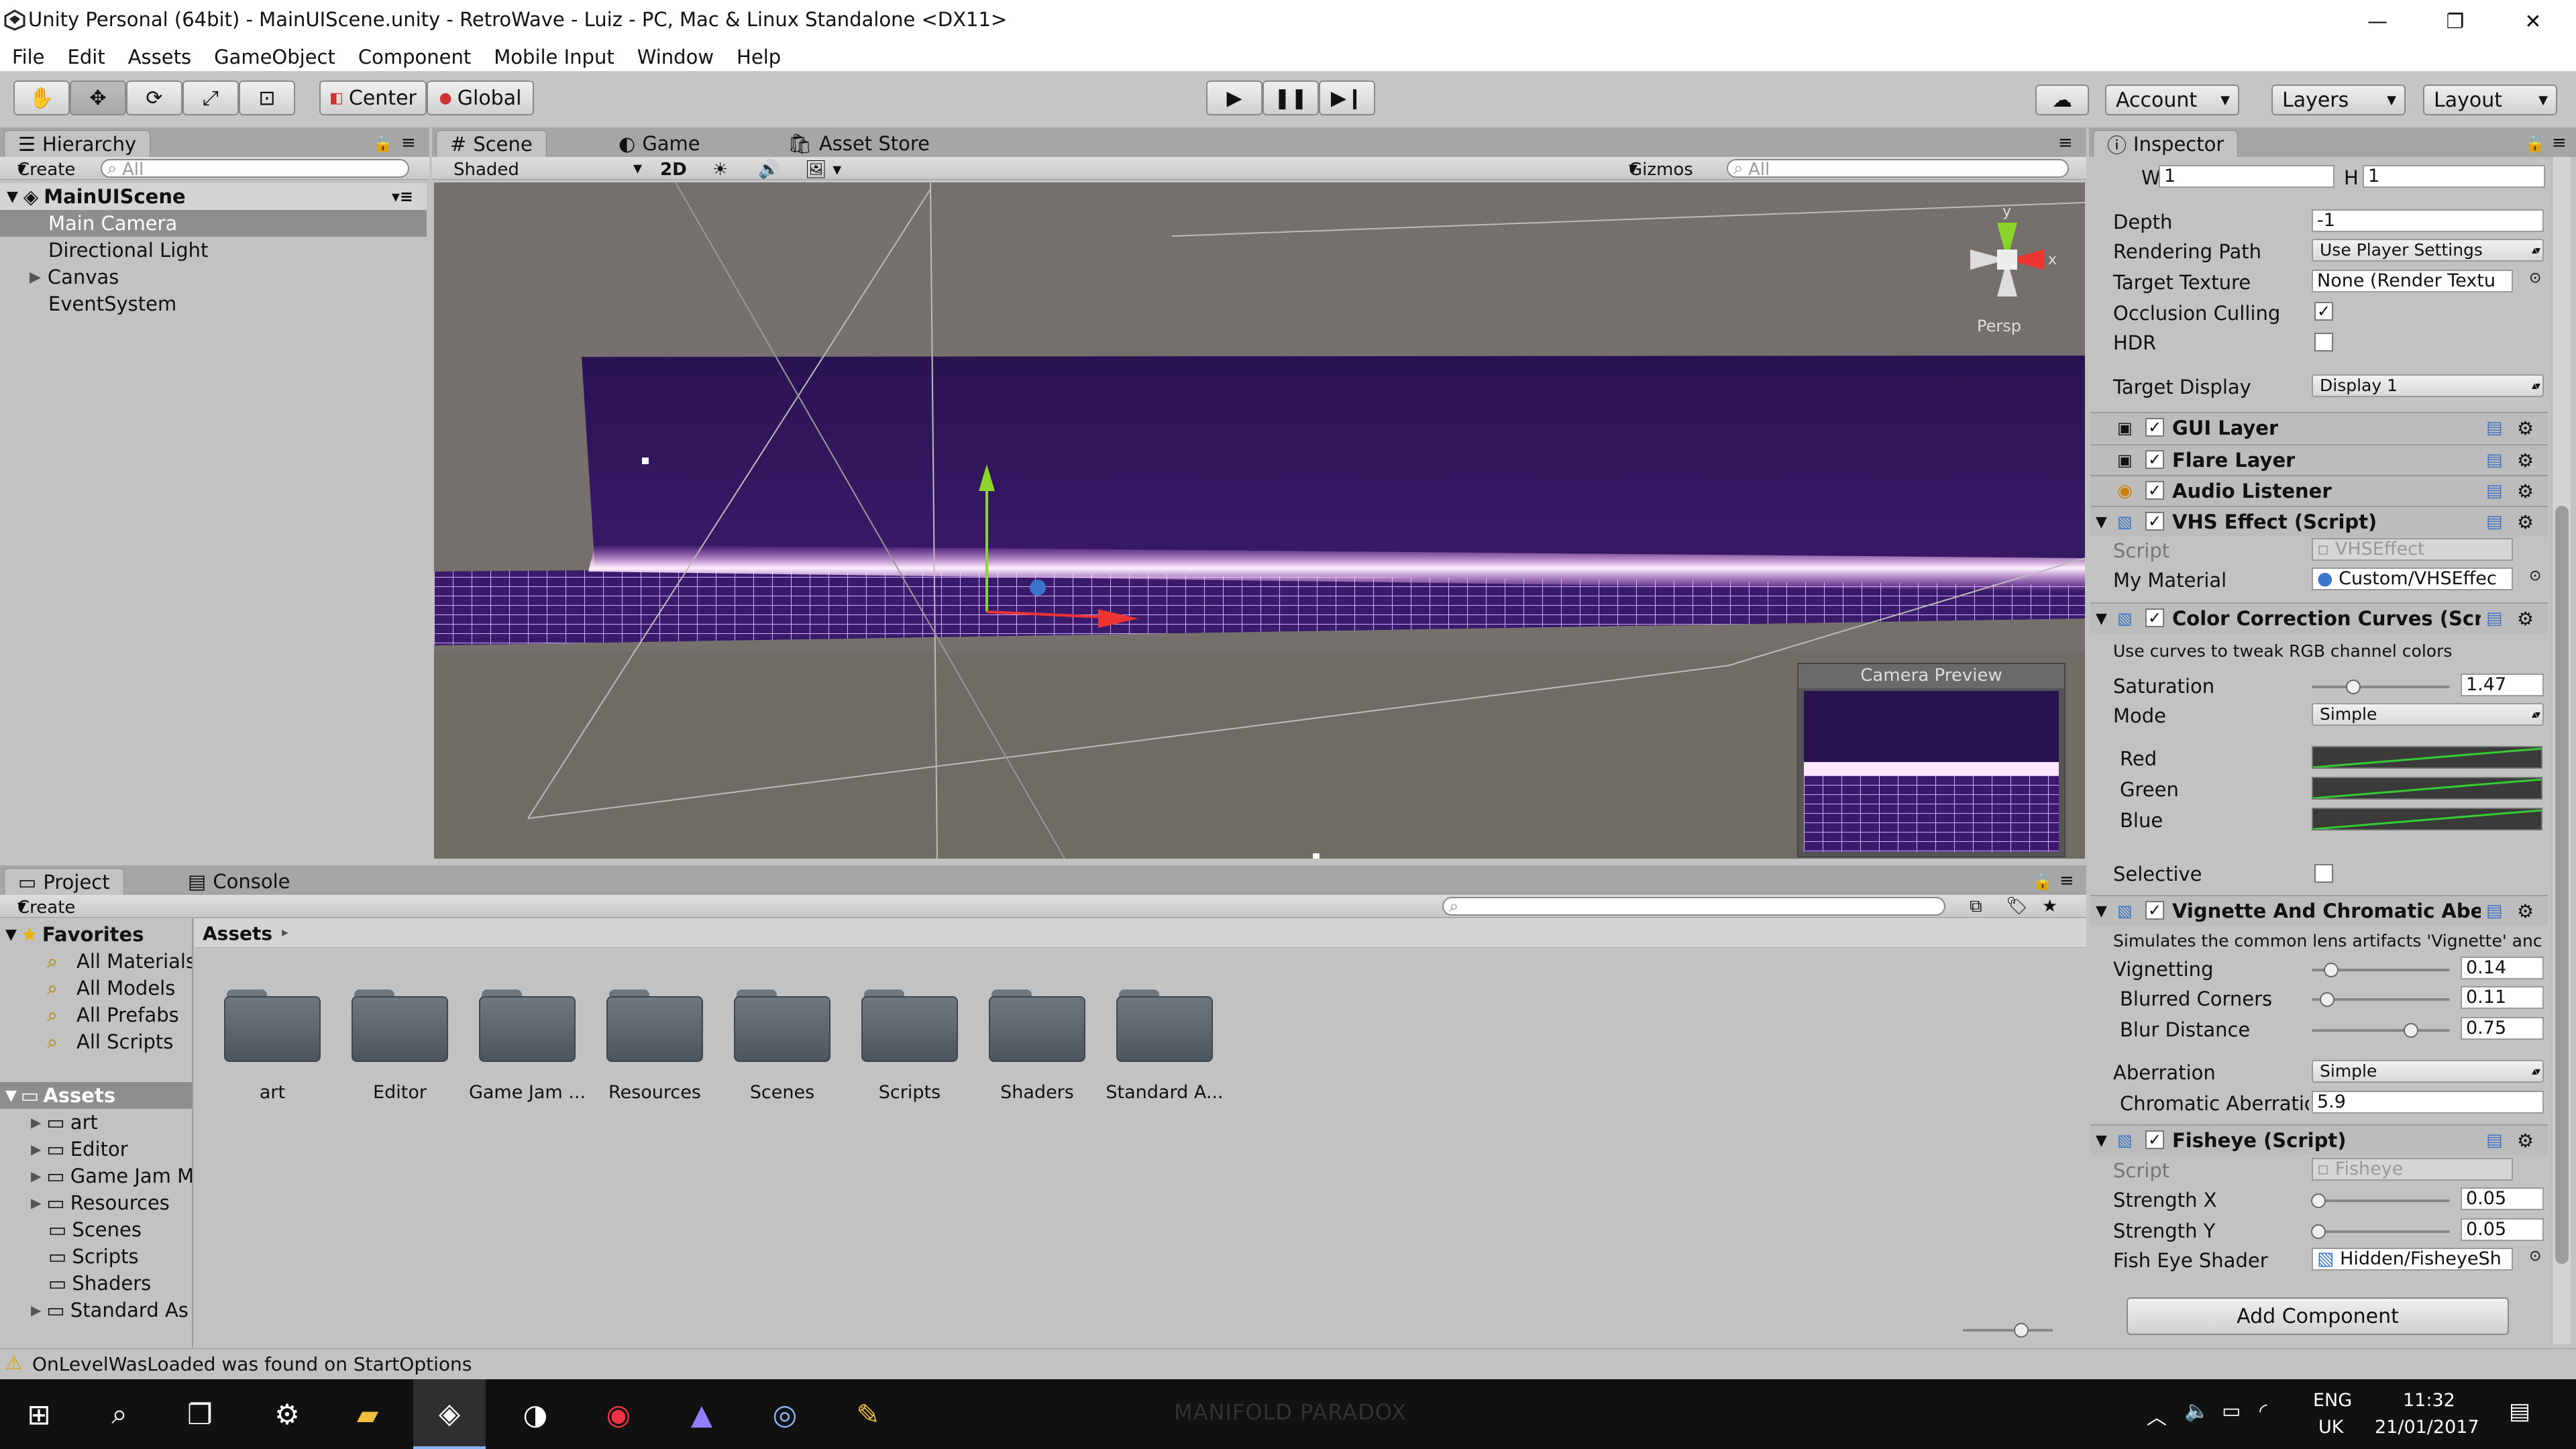 This screenshot has height=1449, width=2576. What do you see at coordinates (96, 1176) in the screenshot?
I see `tree-folder-game-jam: ▶ ▭ Game Jam M` at bounding box center [96, 1176].